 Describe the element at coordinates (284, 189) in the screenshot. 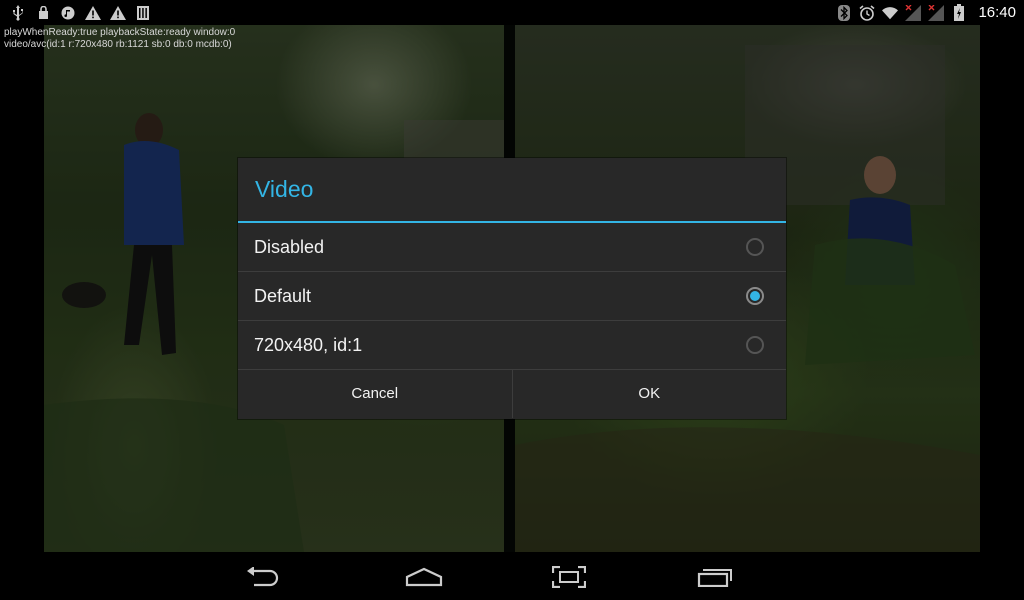

I see `dialog-title: Video` at that location.